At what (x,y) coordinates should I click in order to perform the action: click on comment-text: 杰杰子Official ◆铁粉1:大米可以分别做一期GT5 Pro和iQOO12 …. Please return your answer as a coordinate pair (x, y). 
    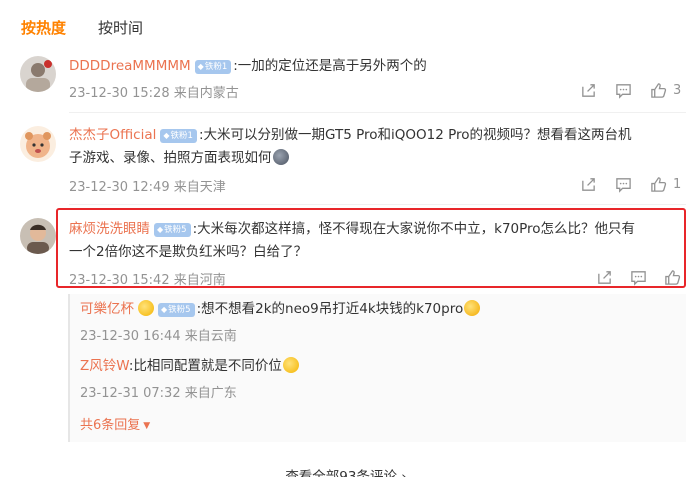
    Looking at the image, I should click on (350, 135).